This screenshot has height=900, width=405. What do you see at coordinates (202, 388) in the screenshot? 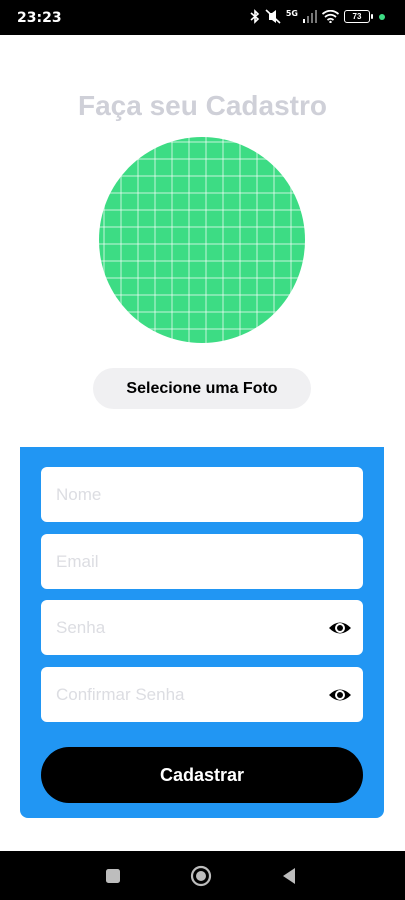
I see `select-photo-button: Selecione uma Foto` at bounding box center [202, 388].